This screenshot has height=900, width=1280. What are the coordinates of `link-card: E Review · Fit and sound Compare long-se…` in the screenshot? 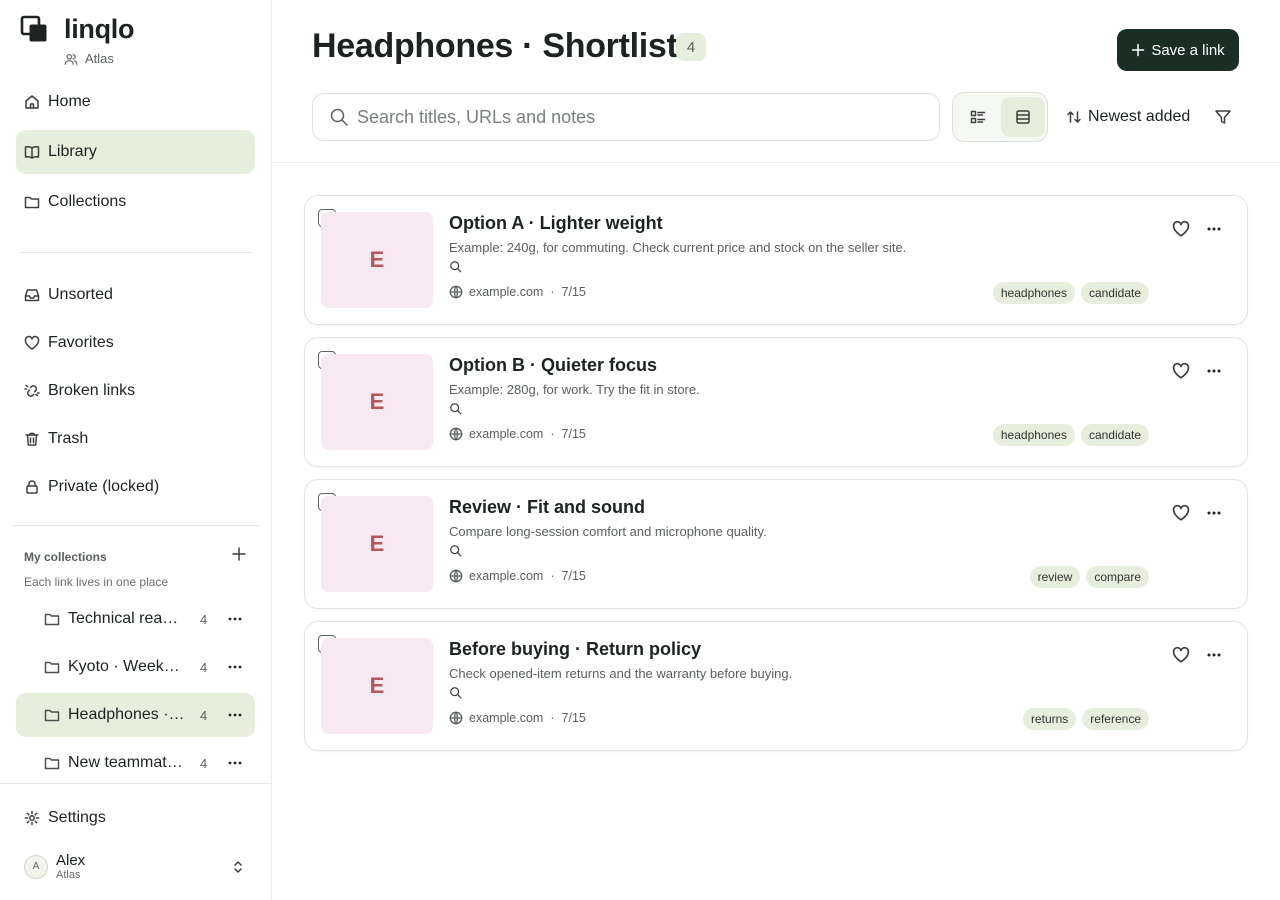 It's located at (776, 544).